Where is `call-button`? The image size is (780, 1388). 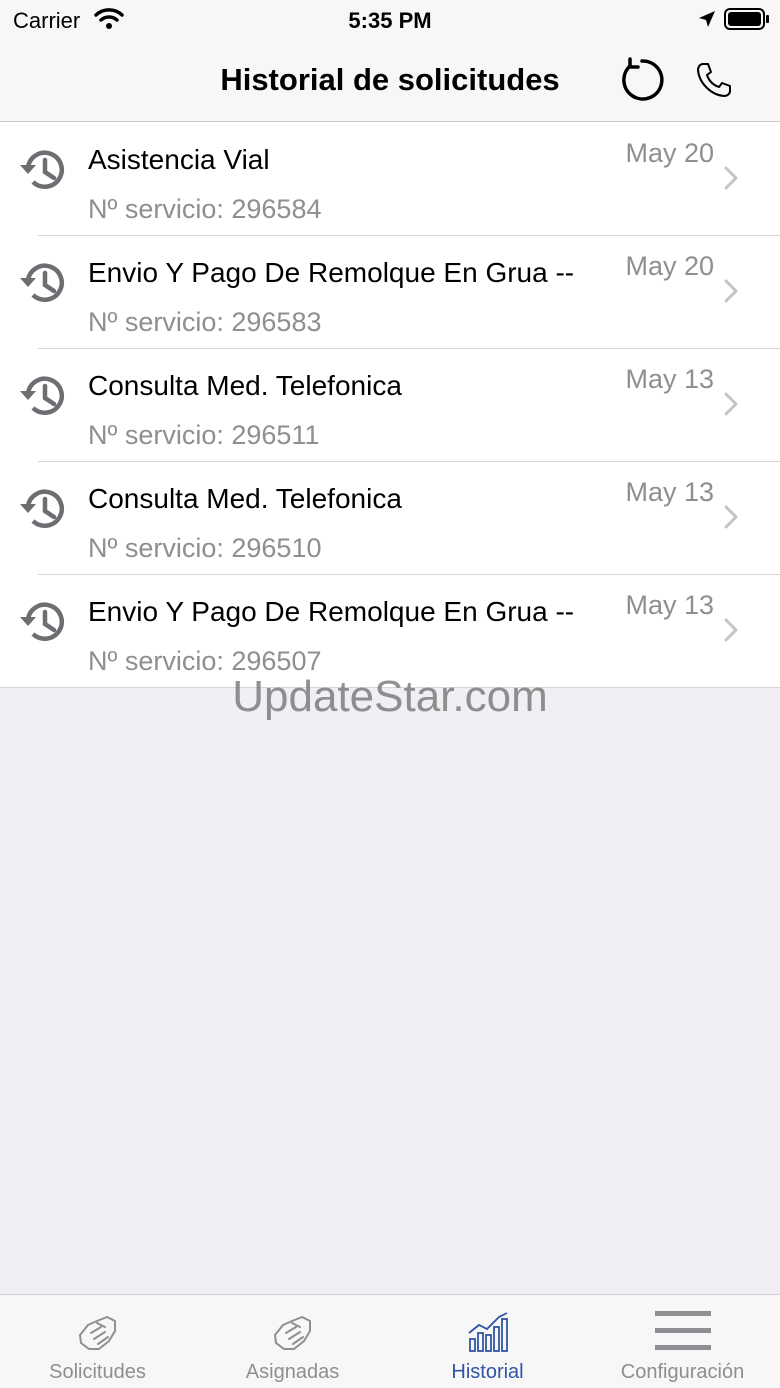
call-button is located at coordinates (714, 80).